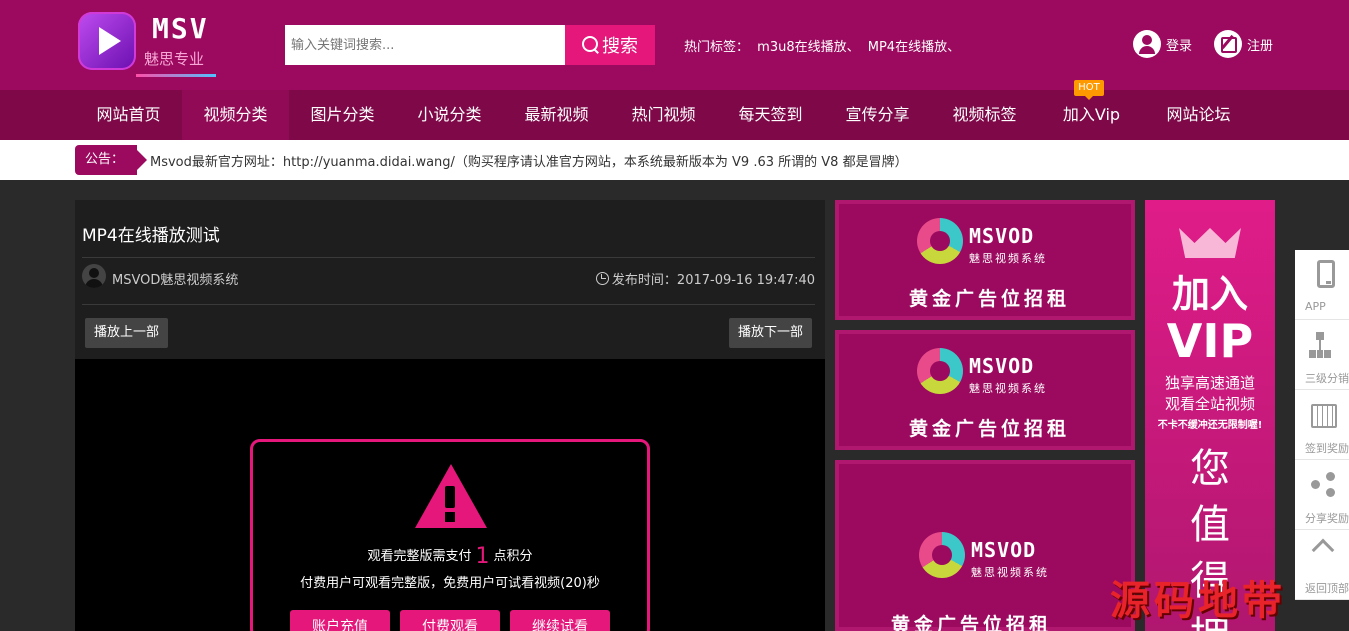 The width and height of the screenshot is (1349, 631). What do you see at coordinates (425, 45) in the screenshot?
I see `search-input` at bounding box center [425, 45].